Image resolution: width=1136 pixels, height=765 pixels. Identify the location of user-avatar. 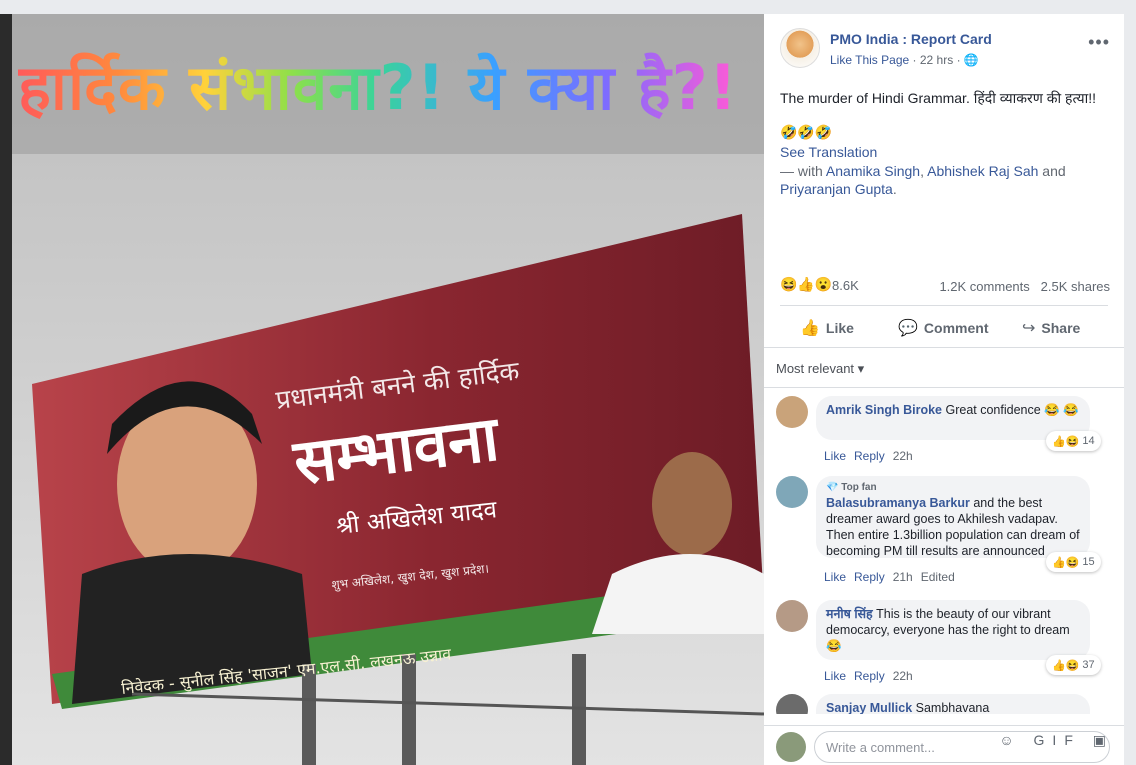
(791, 747).